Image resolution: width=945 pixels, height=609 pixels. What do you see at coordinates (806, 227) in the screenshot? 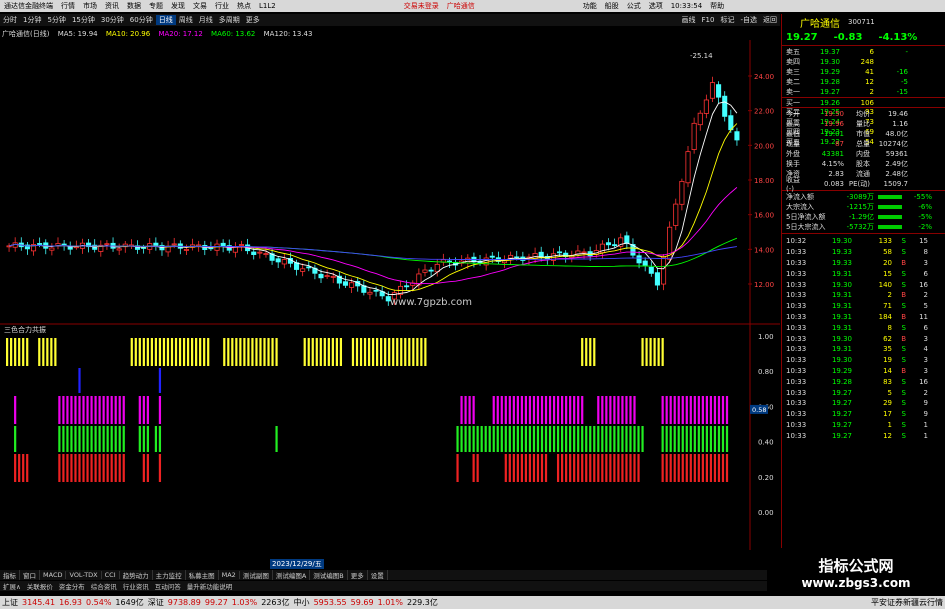
I see `flow-key: 5日大宗流入` at bounding box center [806, 227].